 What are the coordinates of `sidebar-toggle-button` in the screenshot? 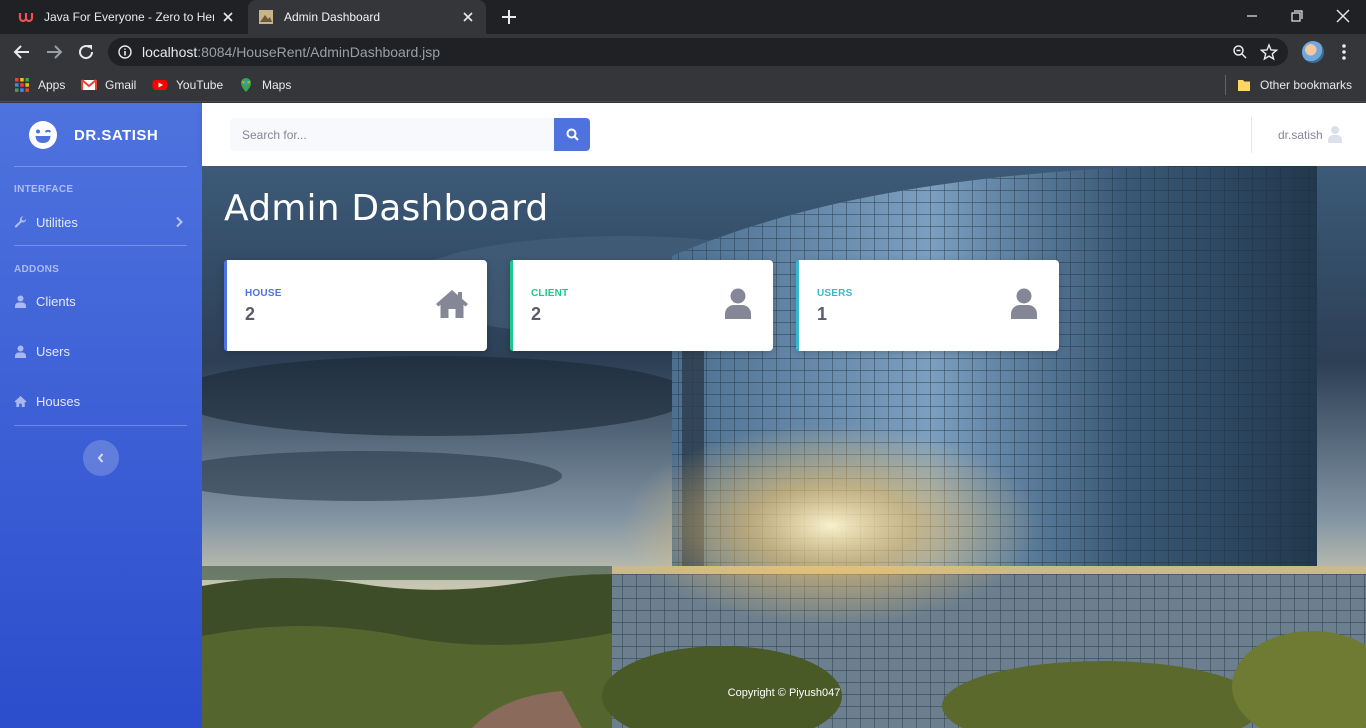 It's located at (101, 458).